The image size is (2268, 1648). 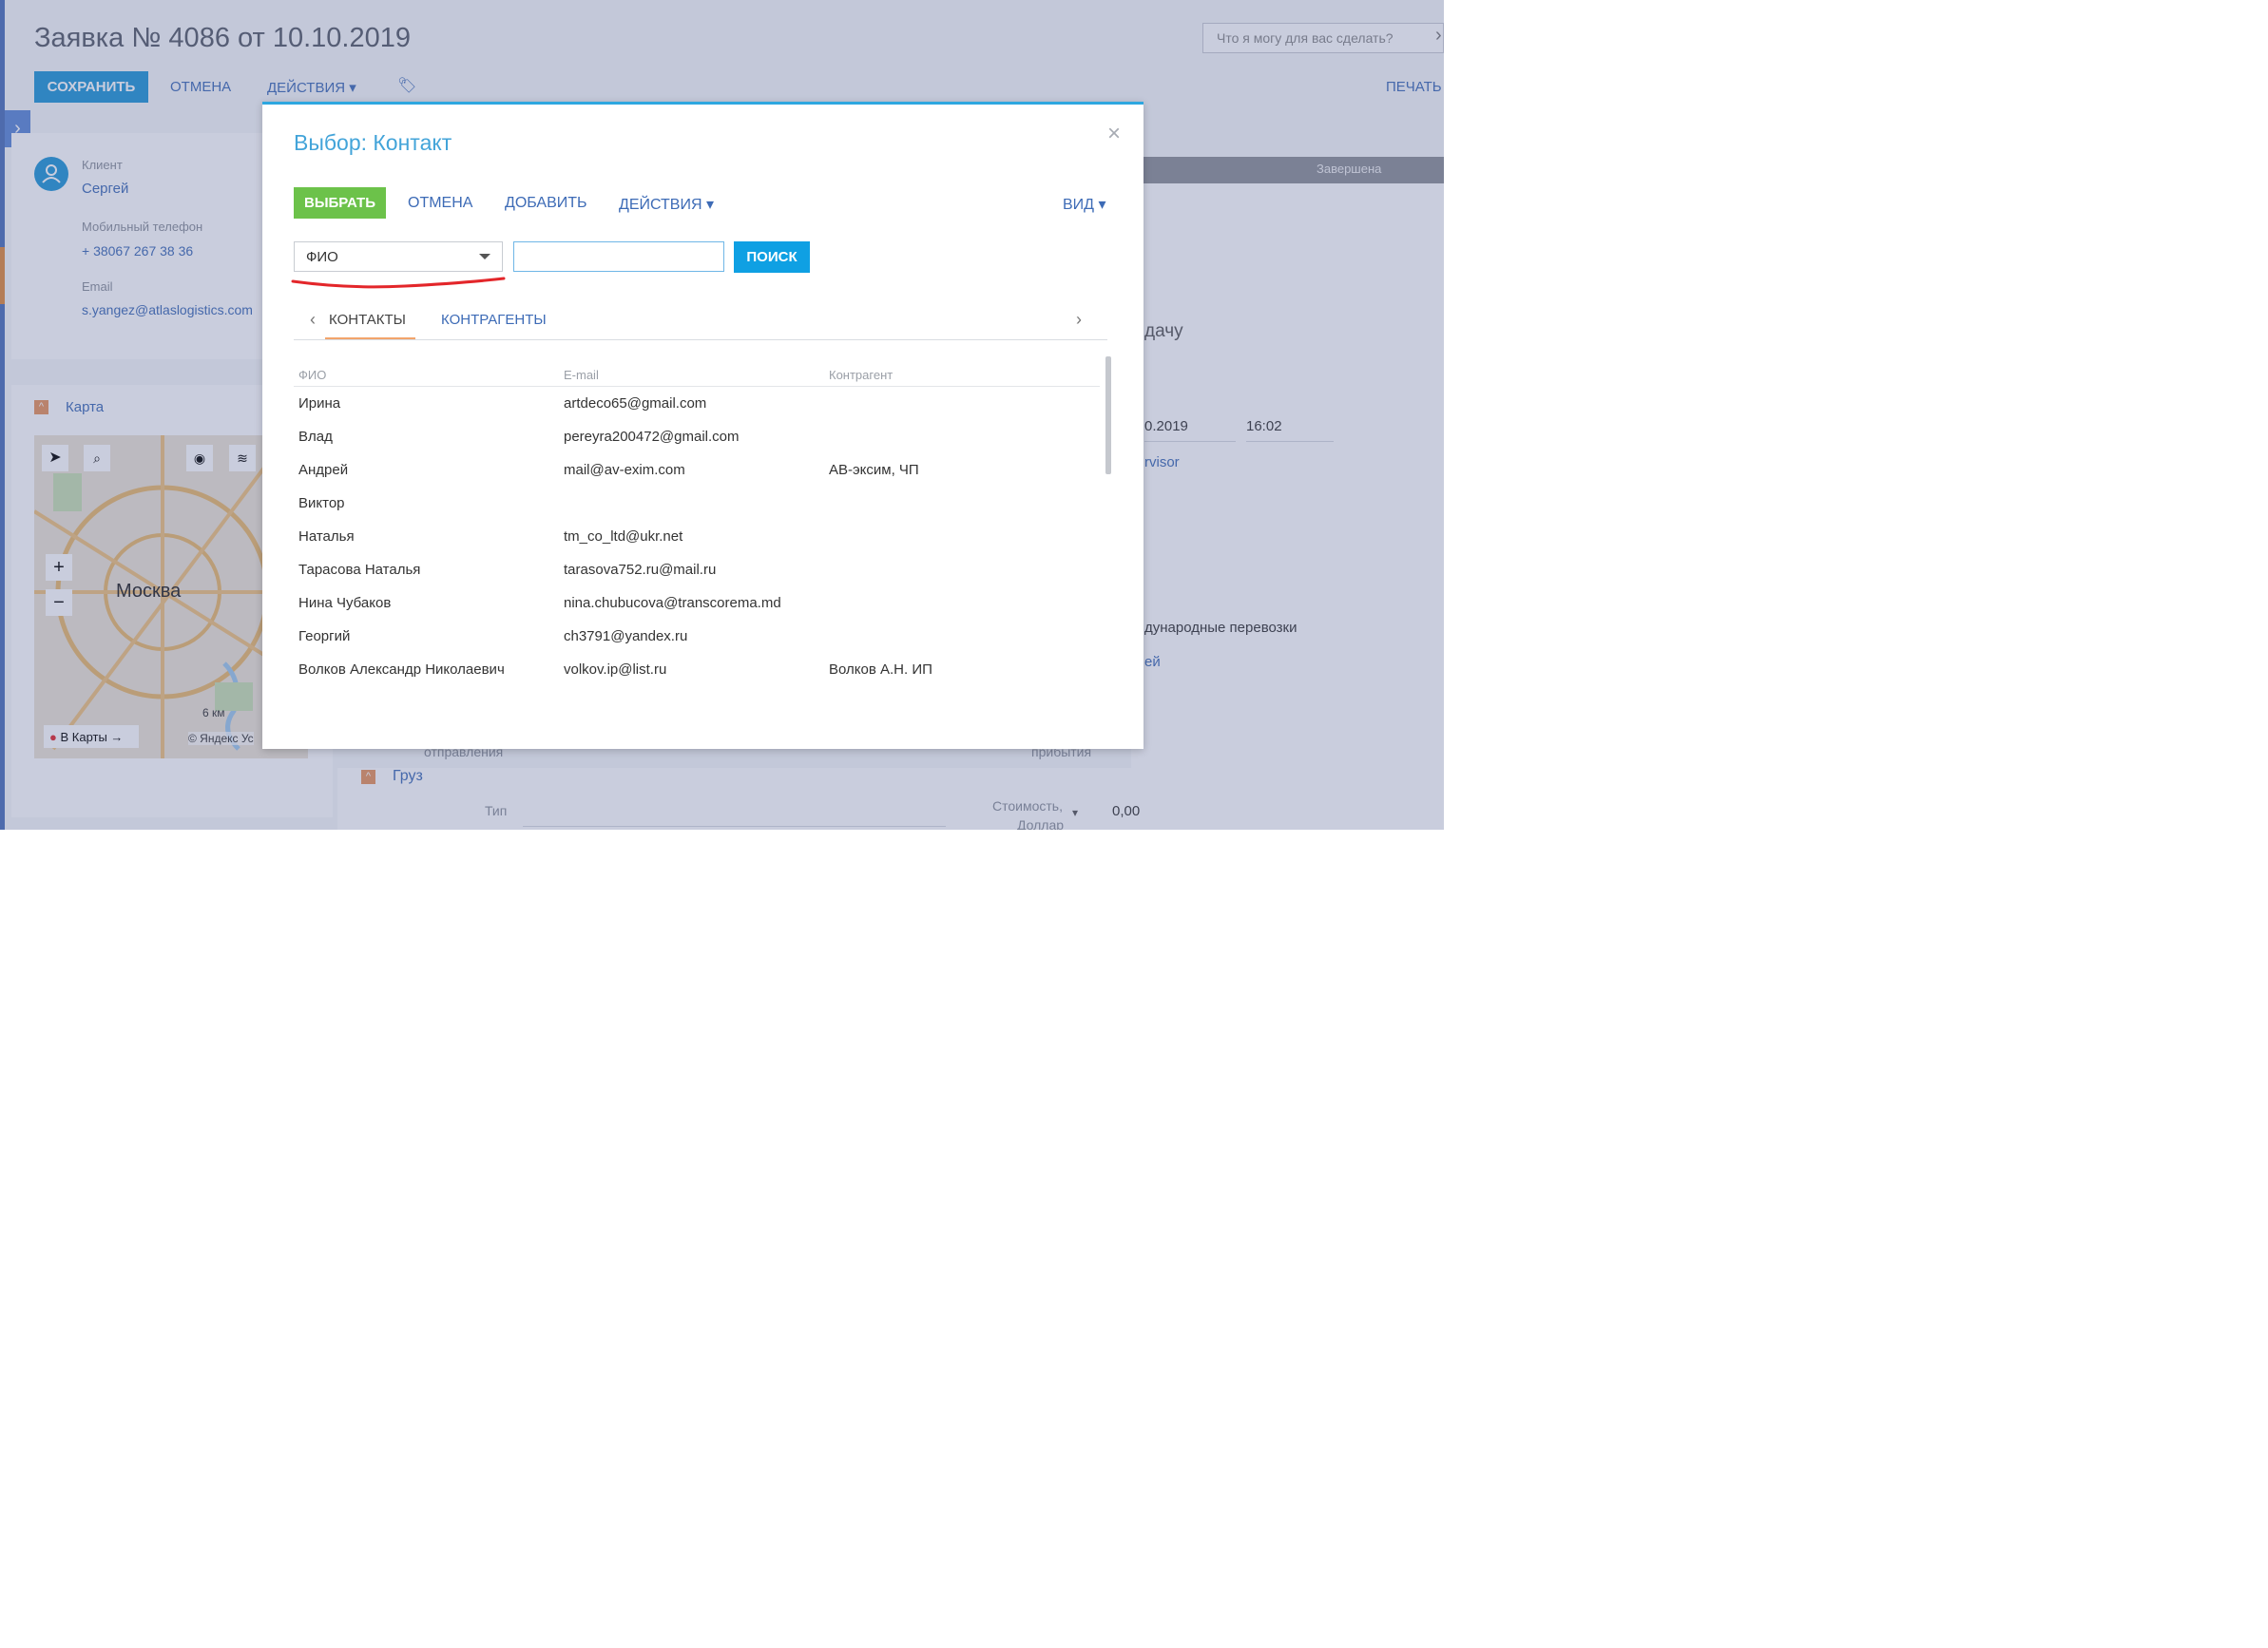 I want to click on cell-account: АВ-эксим, ЧП, so click(x=874, y=470).